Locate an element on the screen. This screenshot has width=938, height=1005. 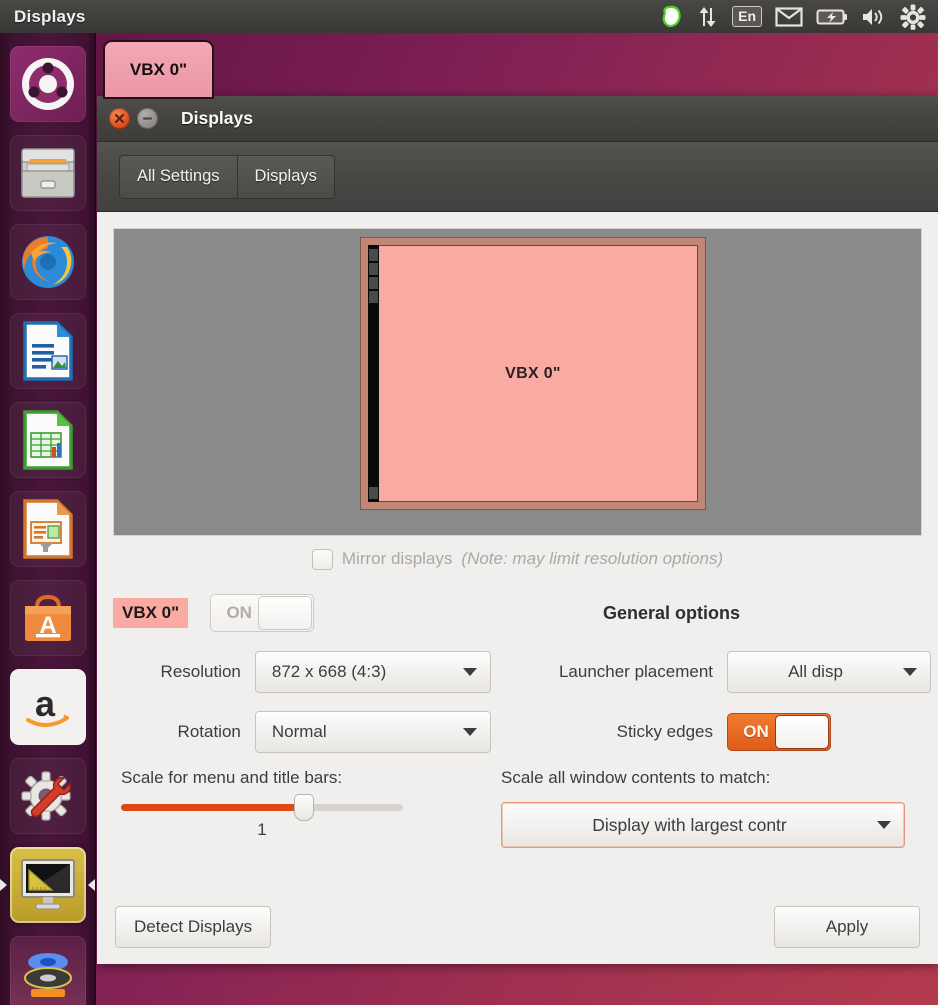
display-name-badge: VBX 0" is located at coordinates (151, 613).